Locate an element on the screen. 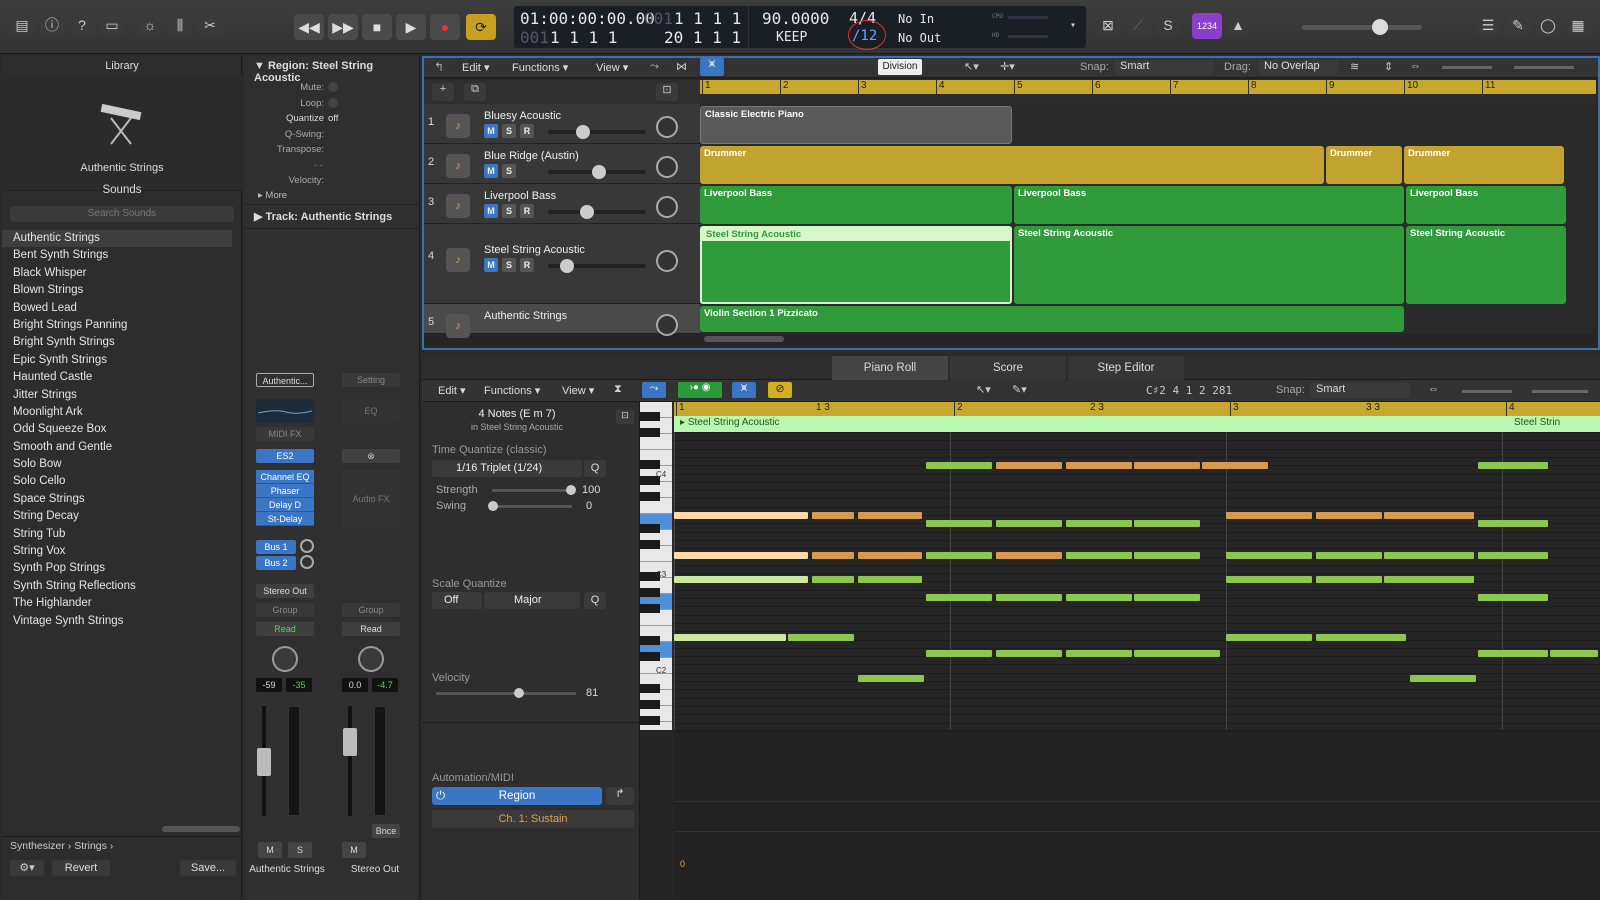 The height and width of the screenshot is (900, 1600). region-liverpool-bass-3: Liverpool Bass is located at coordinates (1486, 205).